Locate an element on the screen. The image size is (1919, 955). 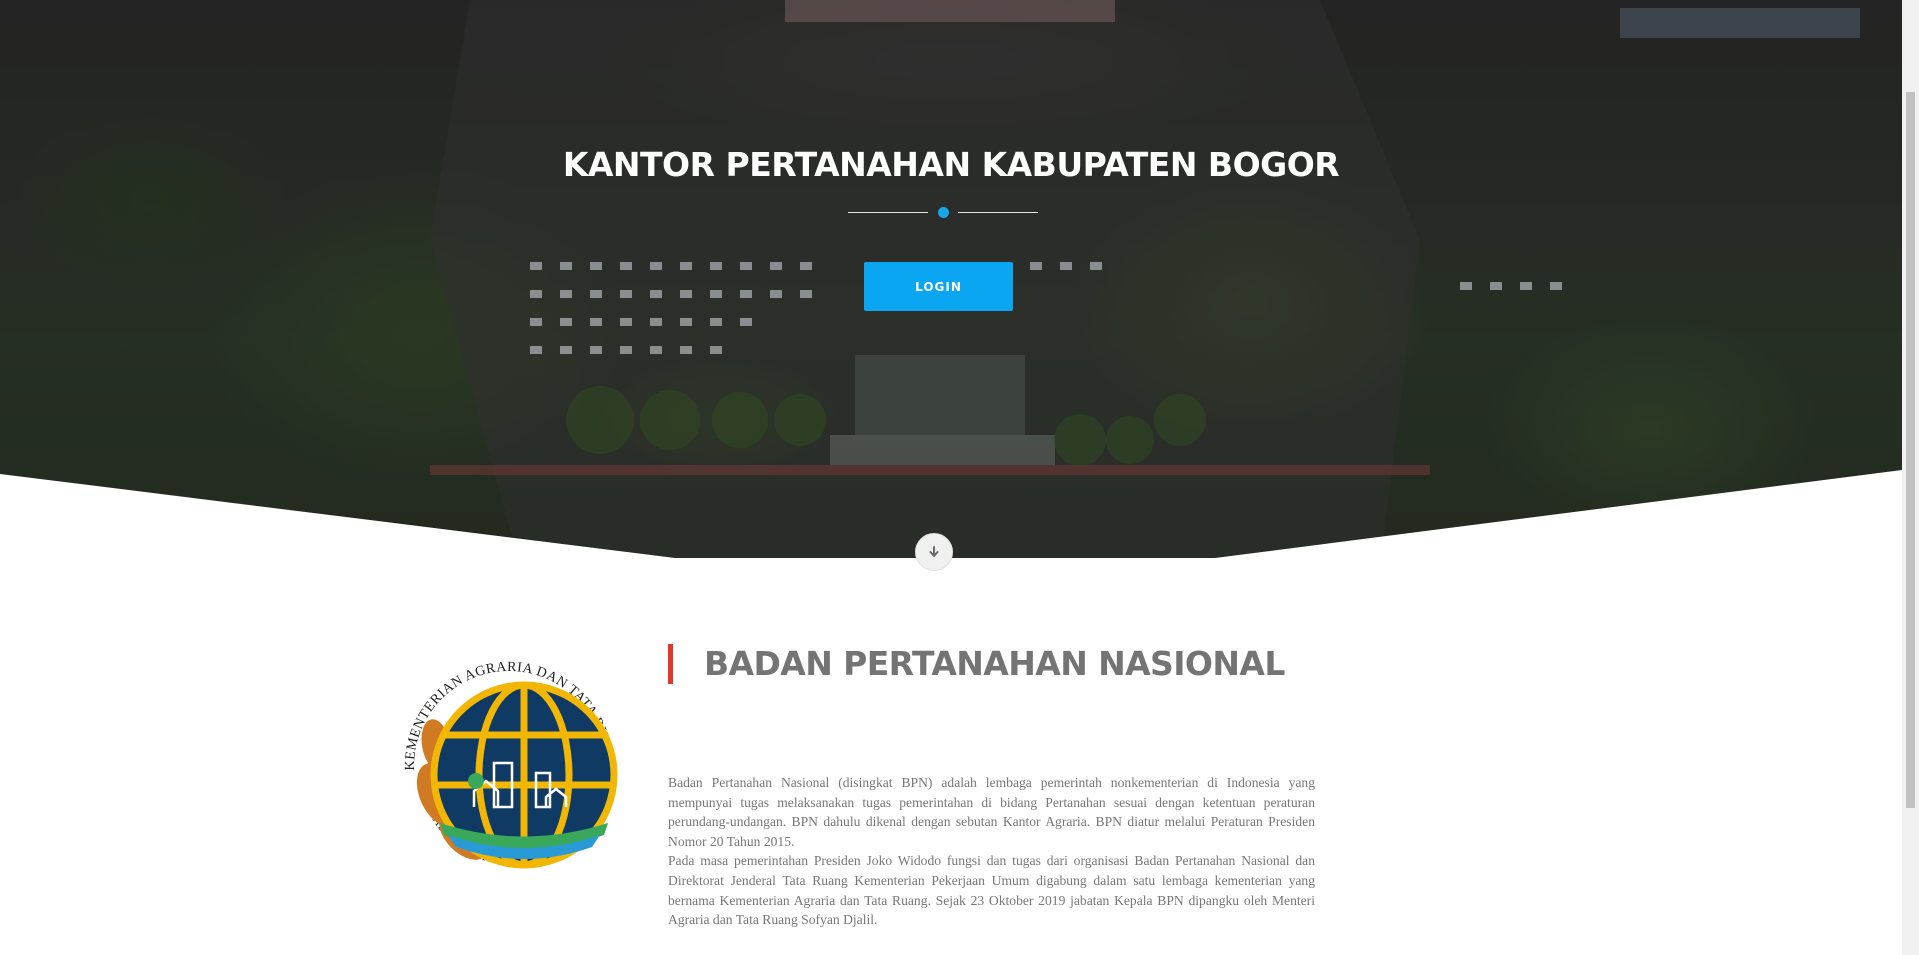
title-divider is located at coordinates (943, 213).